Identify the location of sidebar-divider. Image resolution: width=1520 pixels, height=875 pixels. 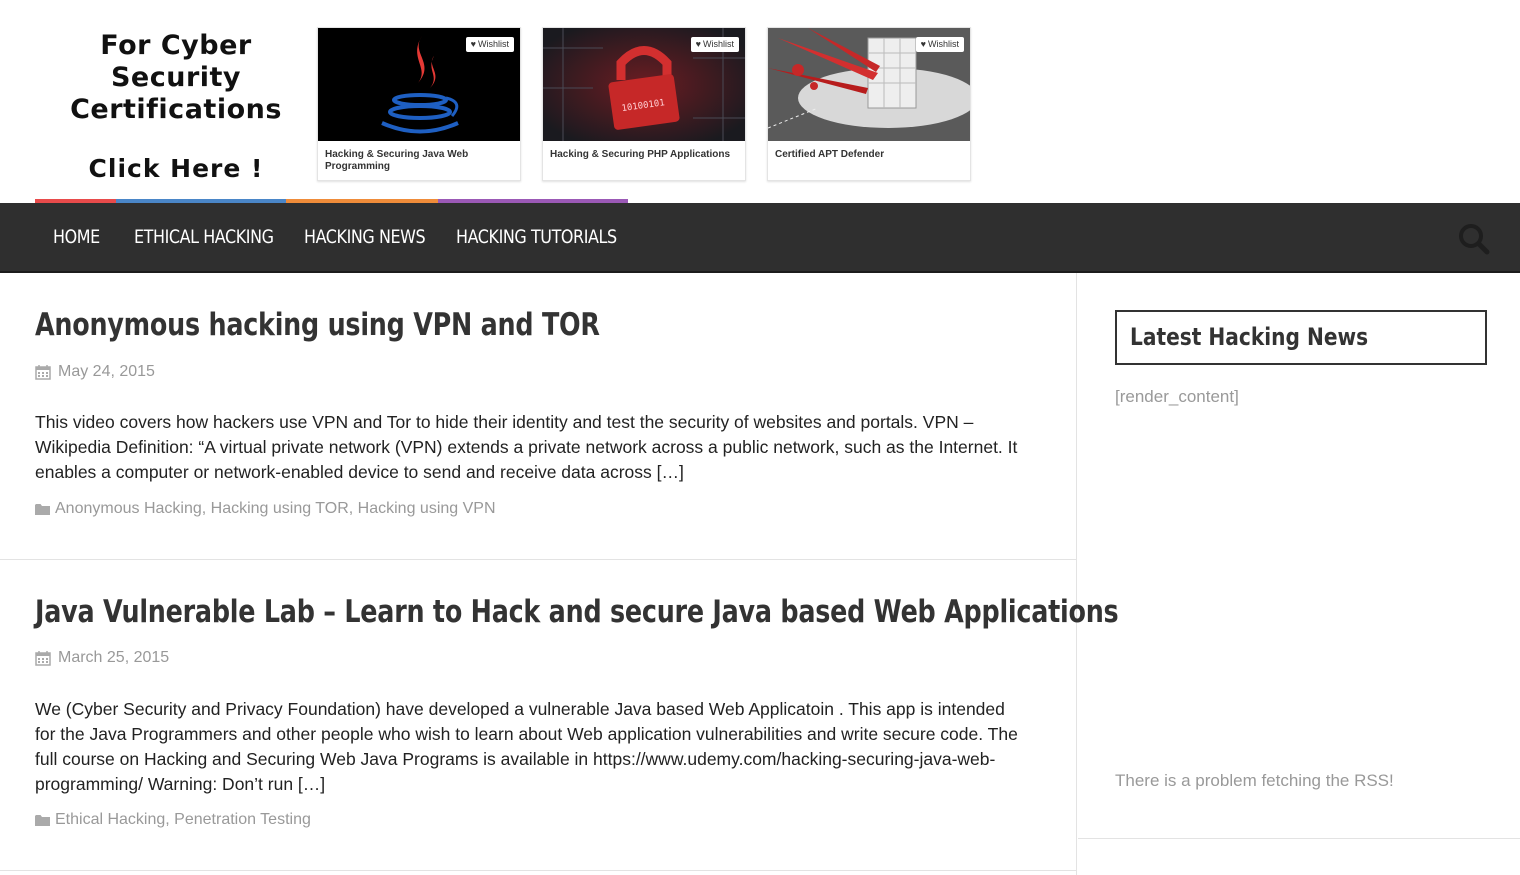
(1299, 838).